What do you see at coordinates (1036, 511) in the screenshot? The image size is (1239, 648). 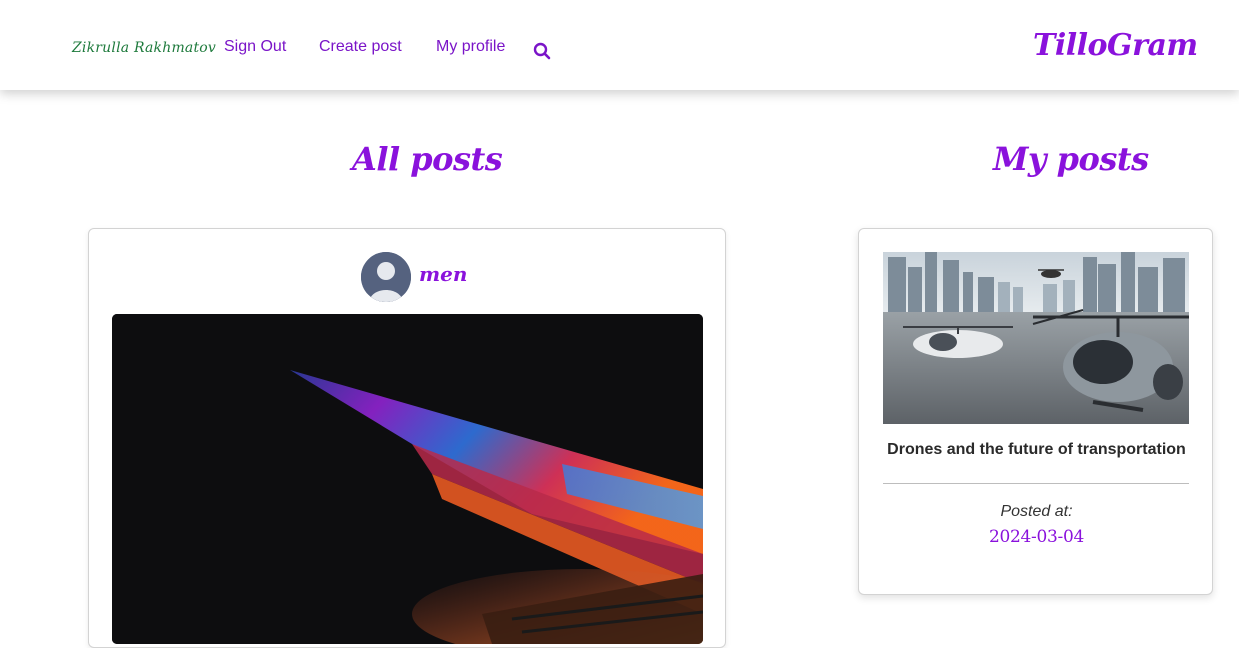 I see `posted-at-label: Posted at:` at bounding box center [1036, 511].